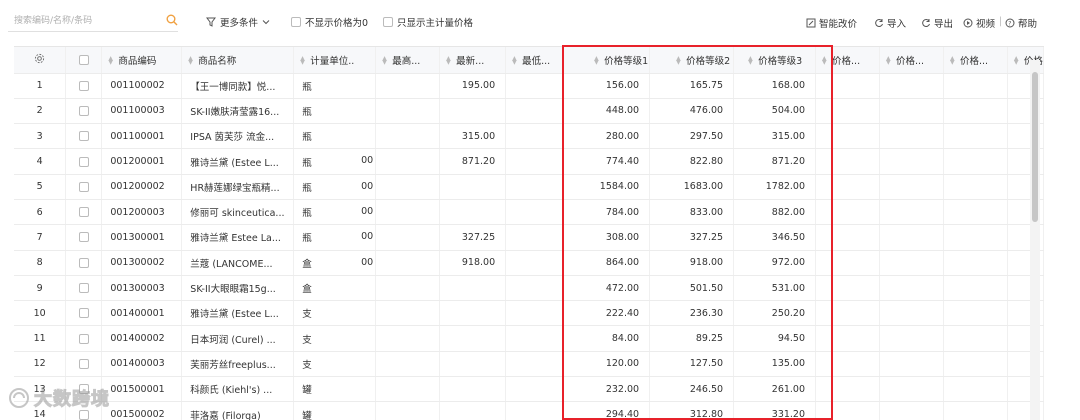 The height and width of the screenshot is (420, 1080). I want to click on main-unit-only-checkbox, so click(388, 22).